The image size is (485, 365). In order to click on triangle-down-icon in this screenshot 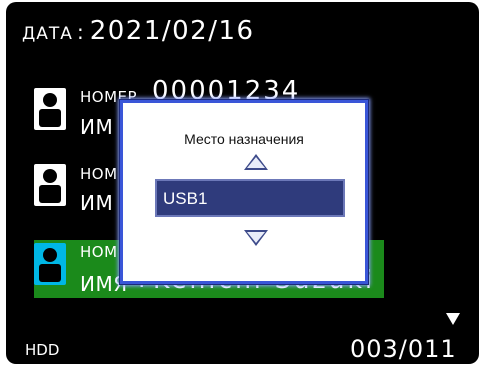, I will do `click(256, 238)`.